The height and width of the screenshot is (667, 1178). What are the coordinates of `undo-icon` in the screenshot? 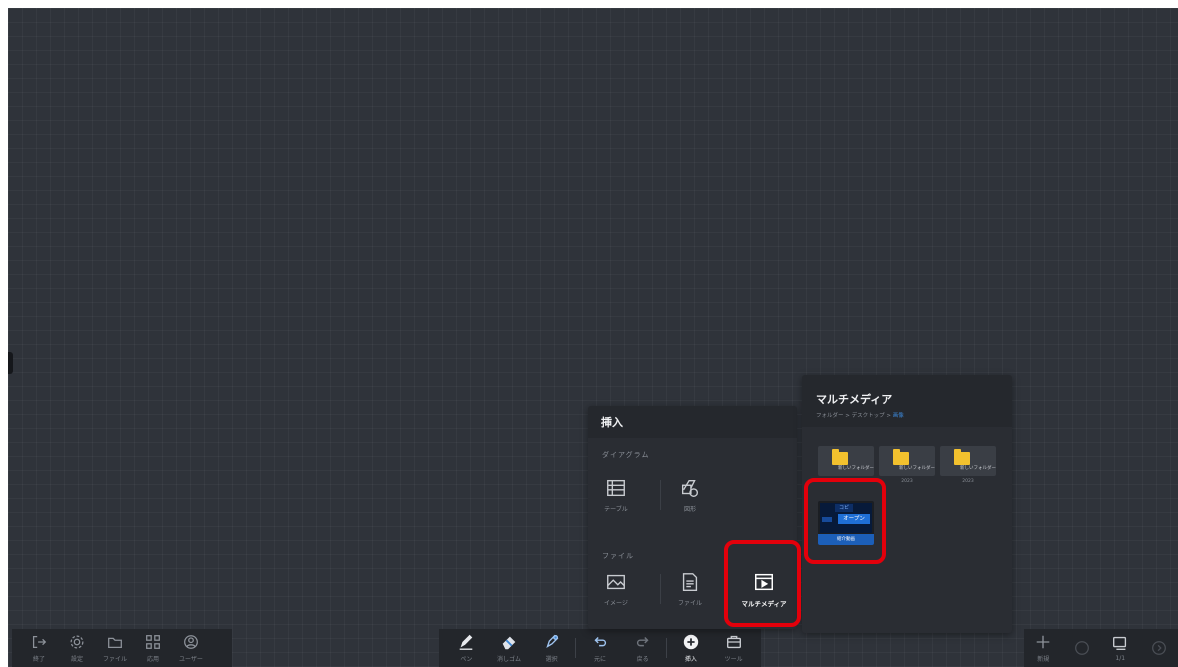 It's located at (600, 641).